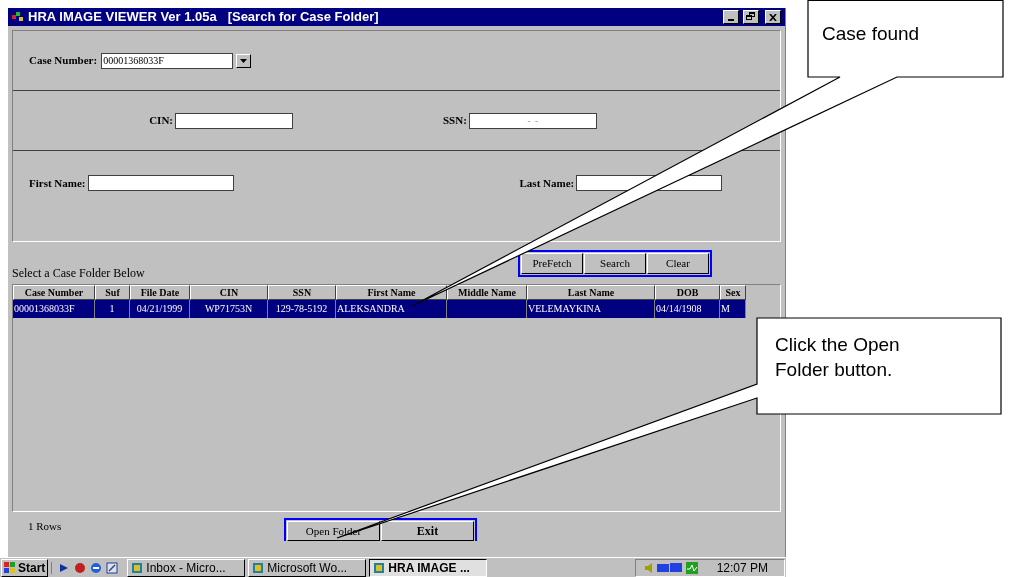  I want to click on monitor-icon, so click(691, 567).